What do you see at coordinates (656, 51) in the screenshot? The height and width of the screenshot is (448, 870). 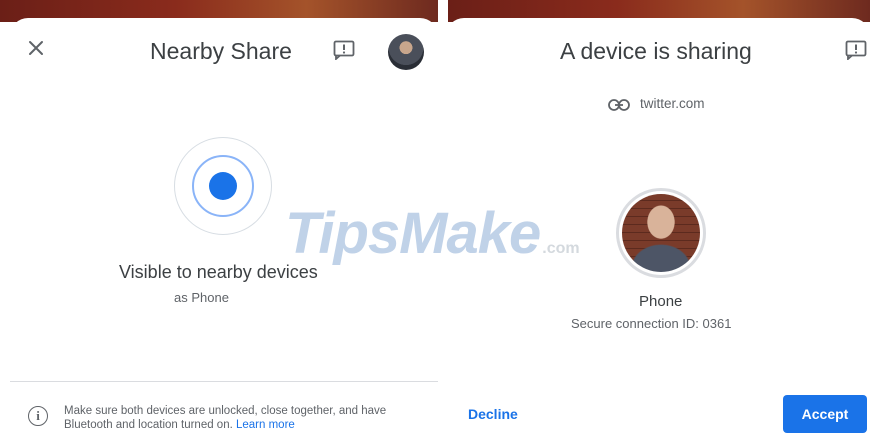 I see `sharing-title: A device is sharing` at bounding box center [656, 51].